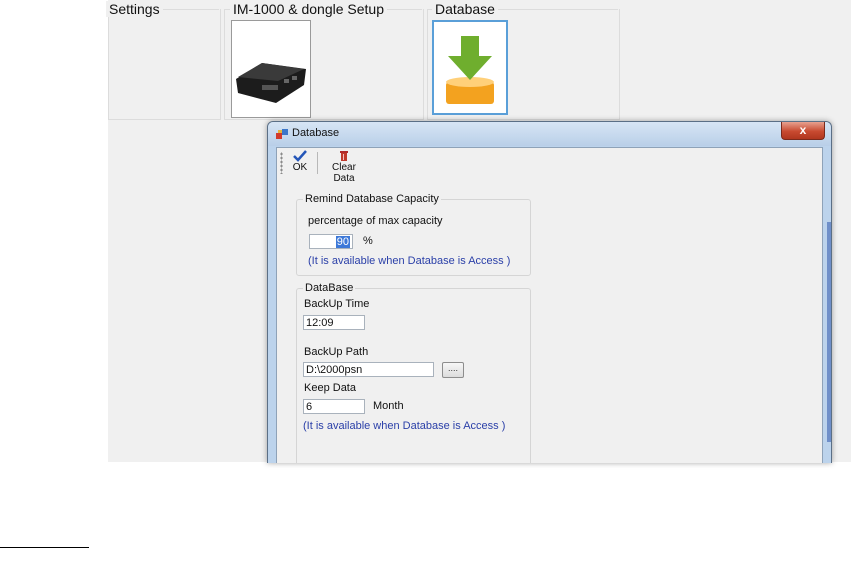 This screenshot has height=569, width=851. I want to click on ok-button: OK, so click(300, 161).